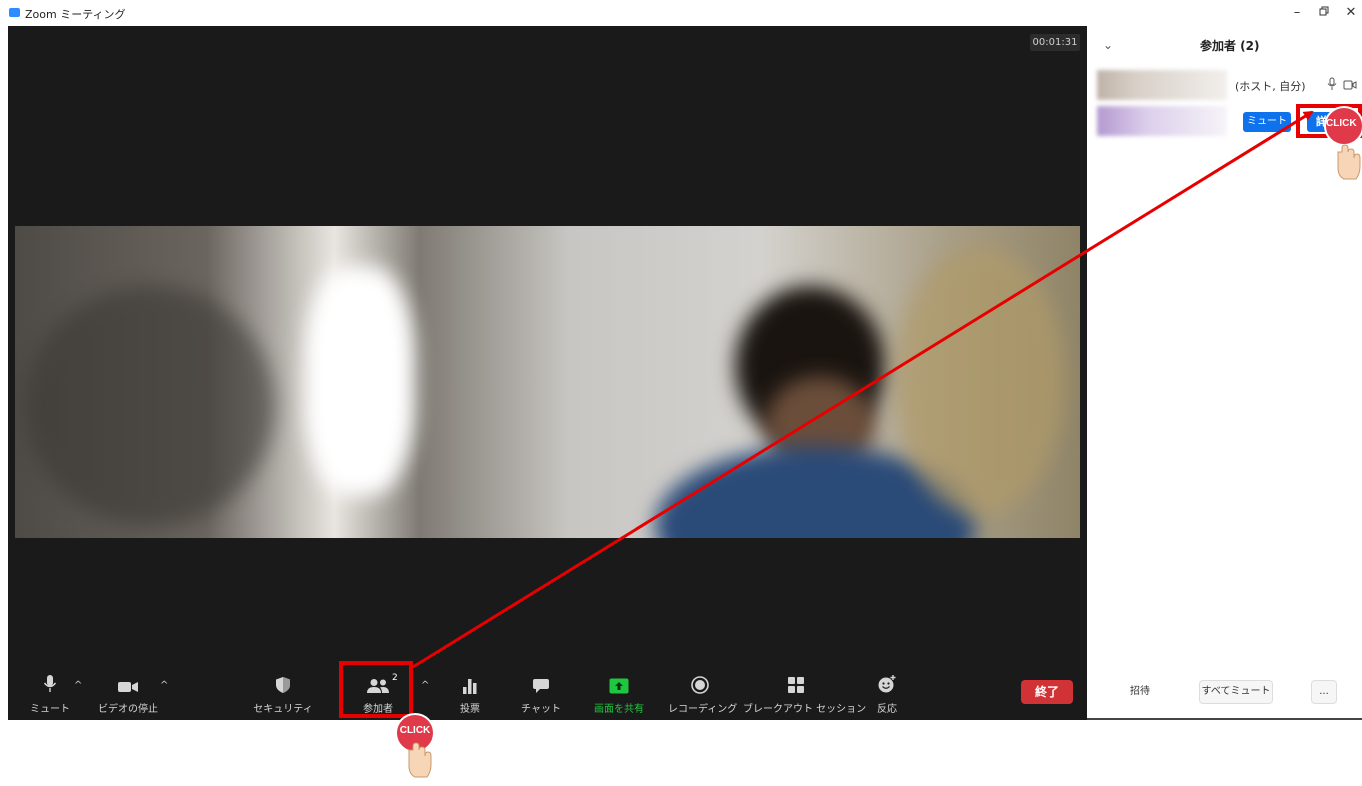 The width and height of the screenshot is (1362, 786). Describe the element at coordinates (75, 14) in the screenshot. I see `window-title: Zoom ミーティング` at that location.